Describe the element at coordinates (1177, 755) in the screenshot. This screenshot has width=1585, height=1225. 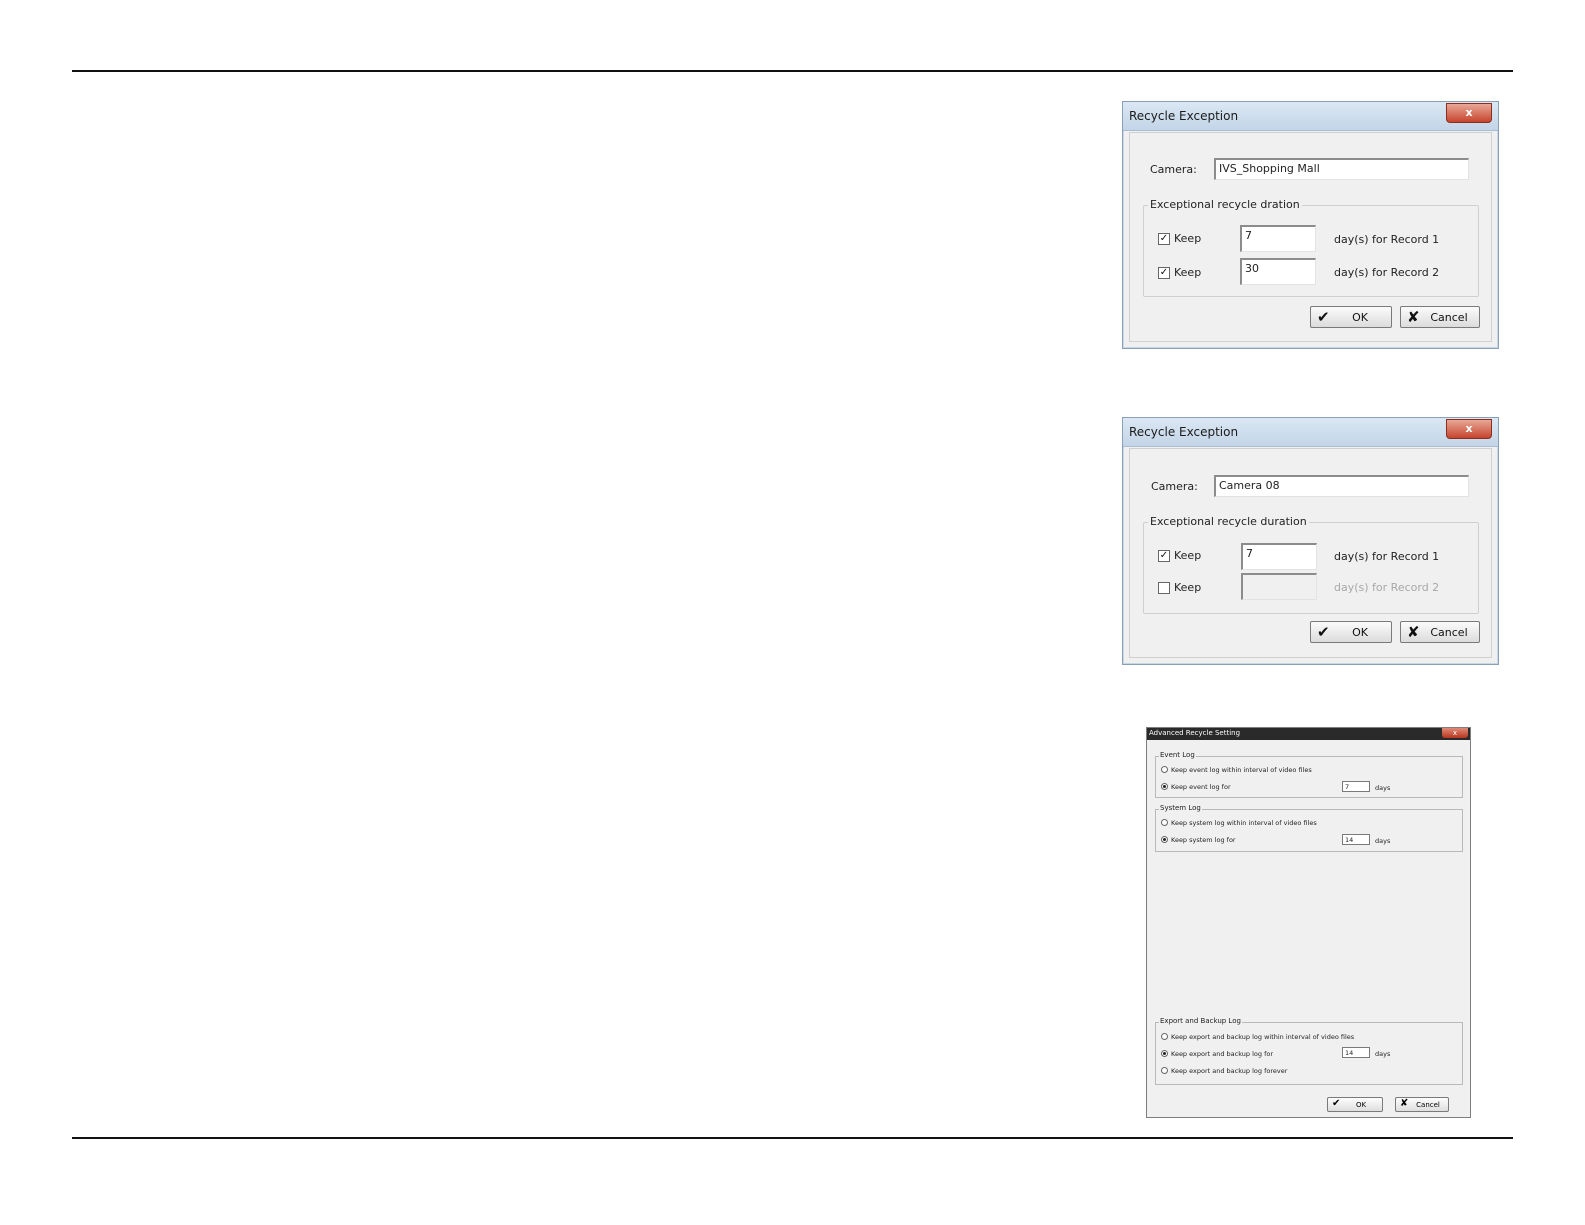
I see `group-title: Event Log` at that location.